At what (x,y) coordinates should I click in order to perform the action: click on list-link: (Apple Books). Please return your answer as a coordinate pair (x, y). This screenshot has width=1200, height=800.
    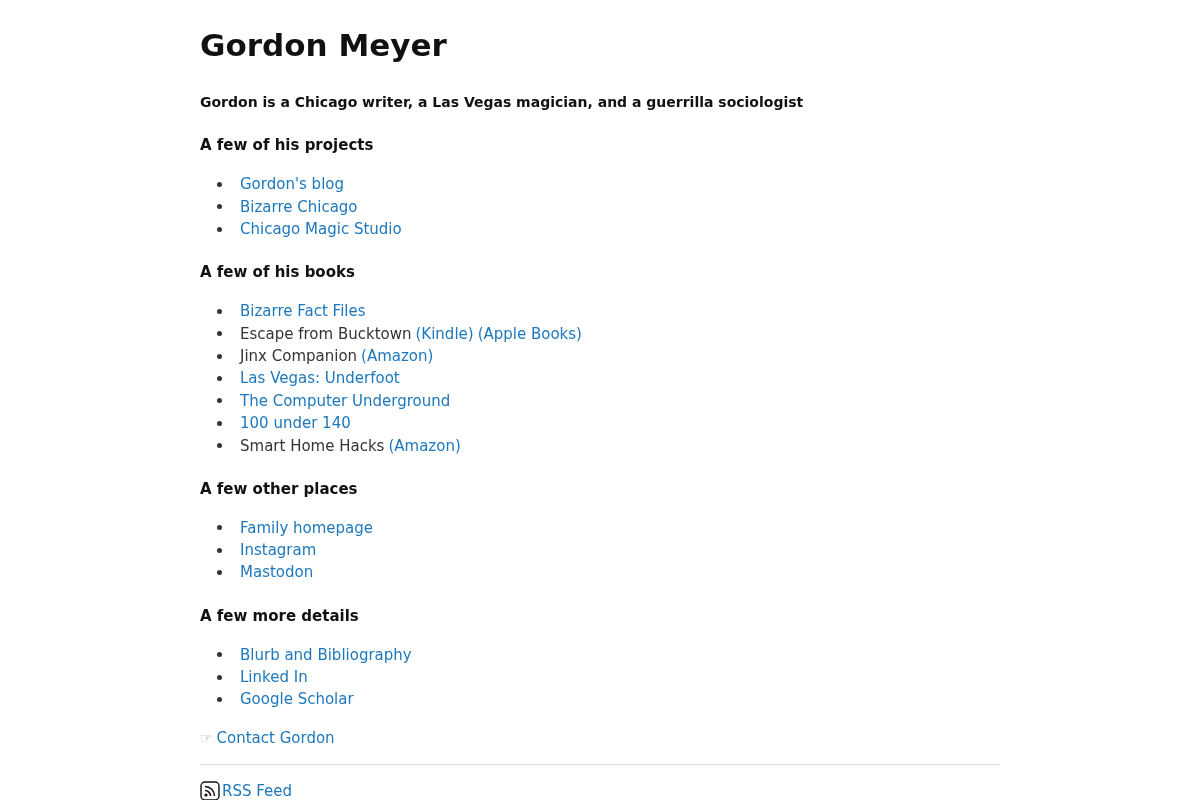
    Looking at the image, I should click on (529, 333).